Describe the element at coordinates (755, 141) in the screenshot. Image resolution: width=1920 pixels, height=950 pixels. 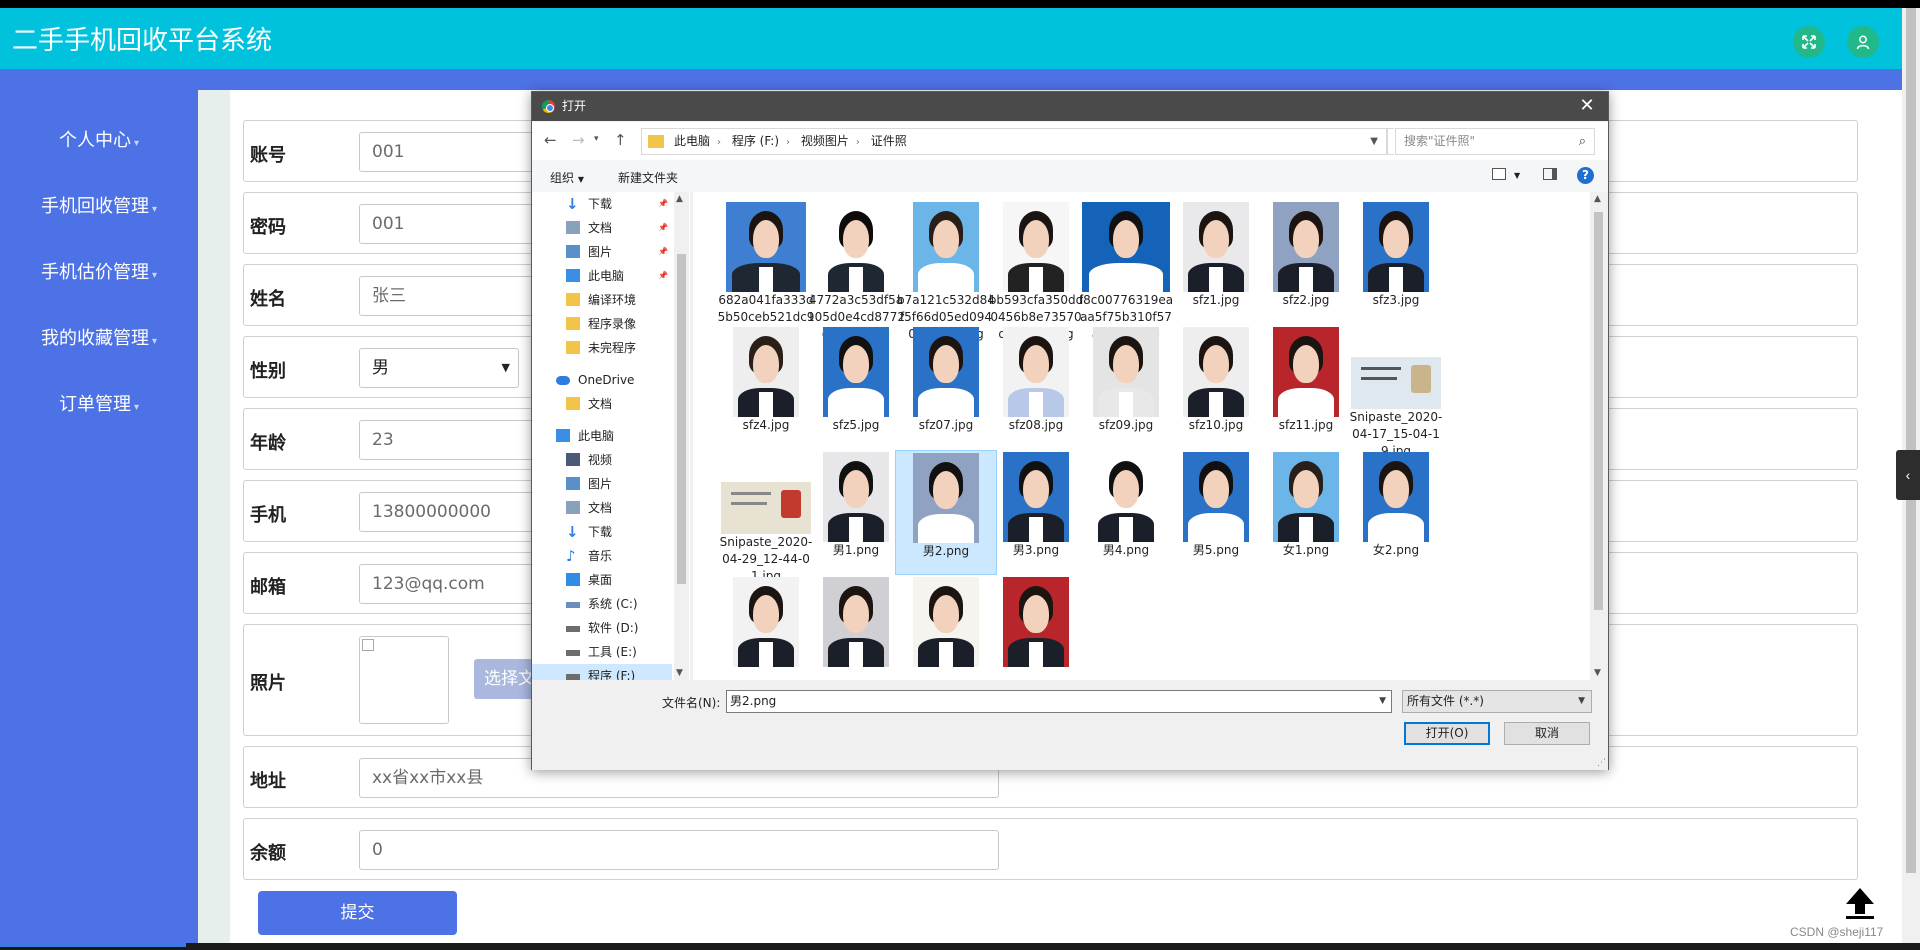
I see `breadcrumb-item: 程序 (F:)` at that location.